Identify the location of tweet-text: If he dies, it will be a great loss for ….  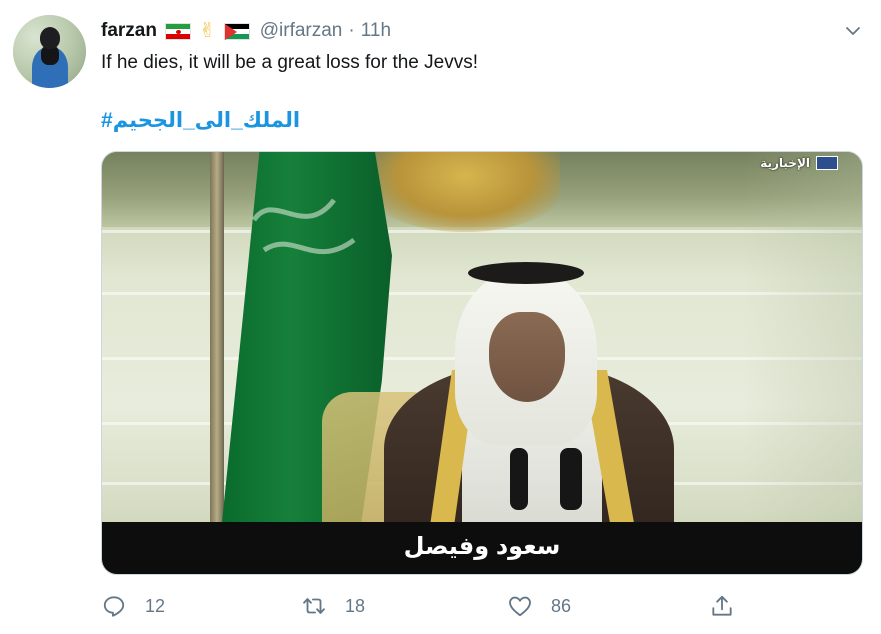
(290, 62).